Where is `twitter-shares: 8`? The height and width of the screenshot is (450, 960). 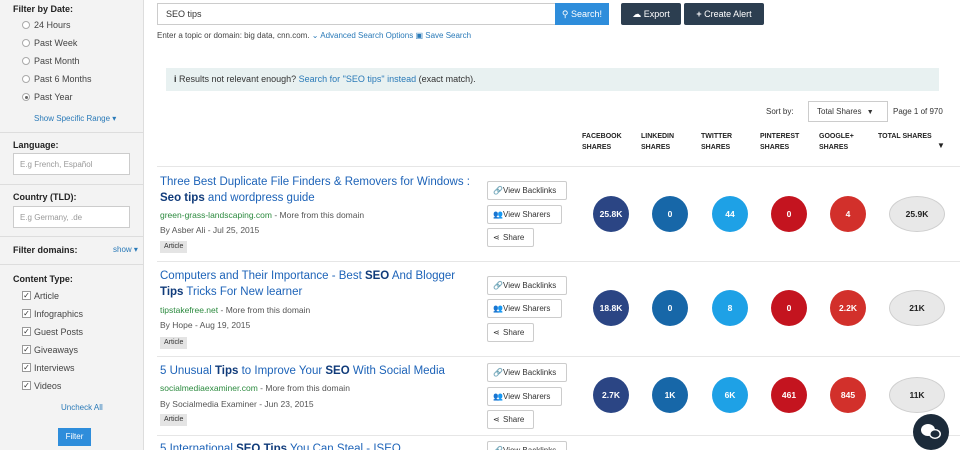
twitter-shares: 8 is located at coordinates (730, 308).